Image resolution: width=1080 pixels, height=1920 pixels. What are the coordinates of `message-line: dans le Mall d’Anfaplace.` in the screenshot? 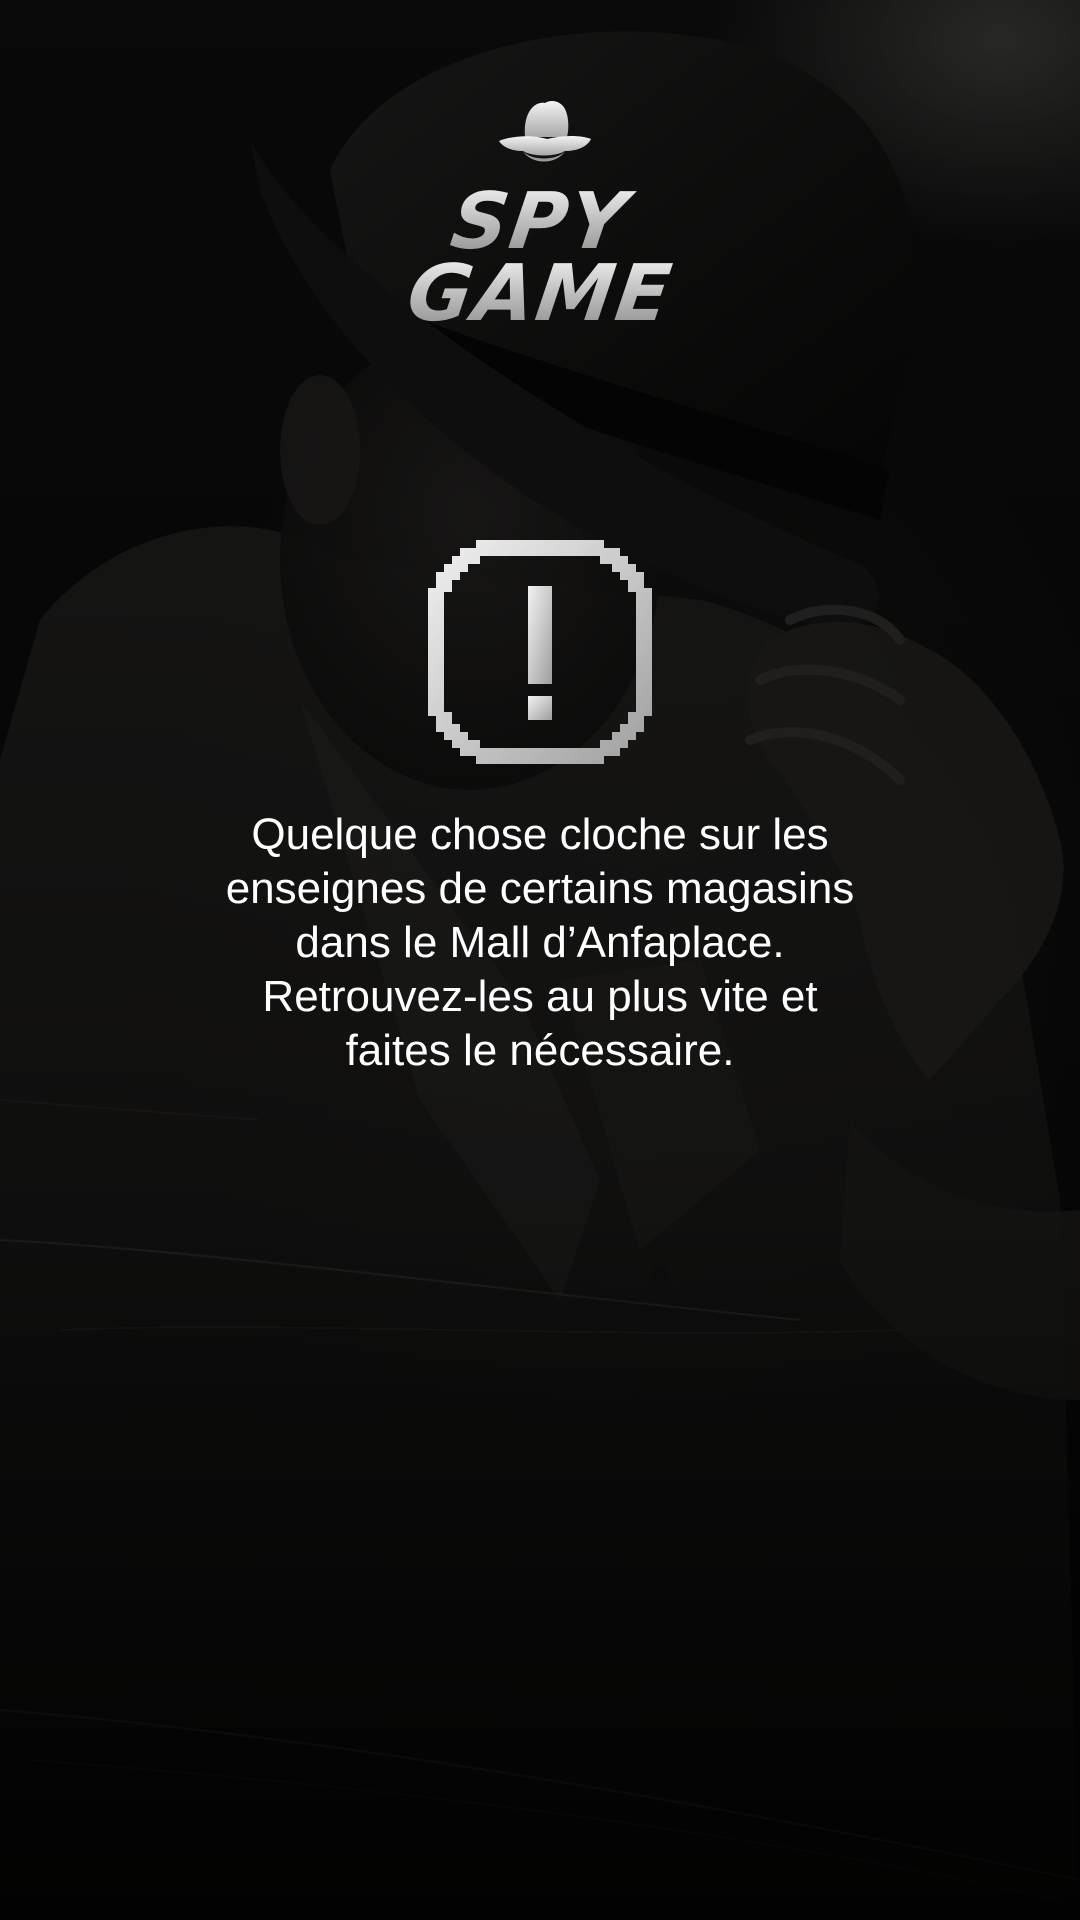 It's located at (540, 942).